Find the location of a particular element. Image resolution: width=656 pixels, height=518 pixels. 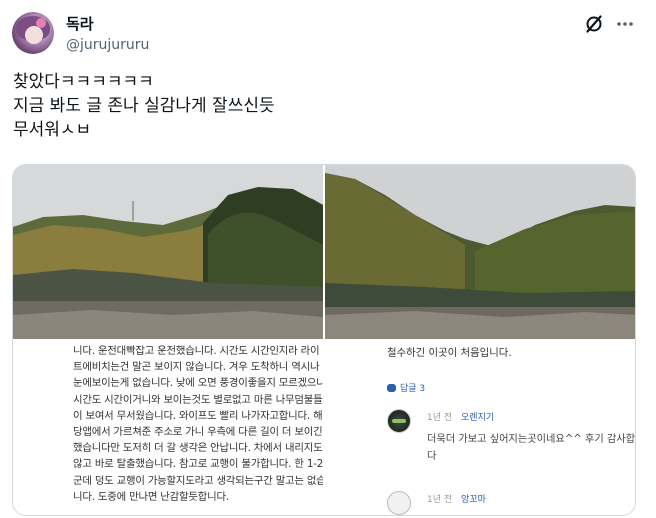

comment-meta: 1년 전 앙꼬마 is located at coordinates (456, 498).